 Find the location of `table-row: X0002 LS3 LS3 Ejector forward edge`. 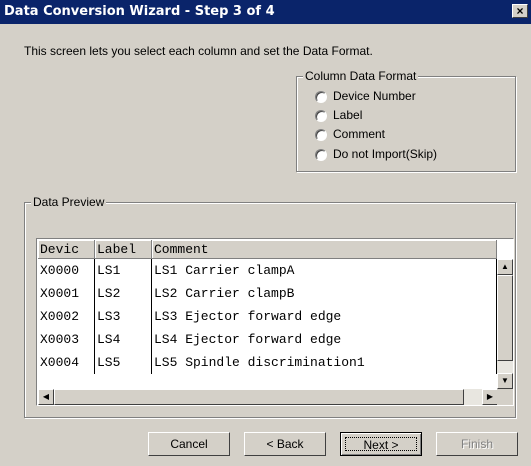

table-row: X0002 LS3 LS3 Ejector forward edge is located at coordinates (267, 316).